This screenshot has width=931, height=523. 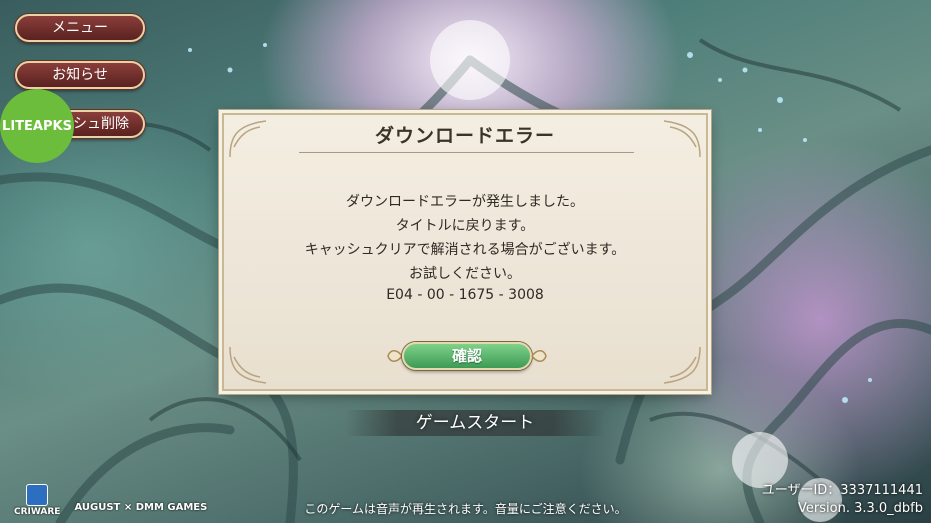 I want to click on message-line: ダウンロードエラーが発生しました。, so click(x=465, y=202).